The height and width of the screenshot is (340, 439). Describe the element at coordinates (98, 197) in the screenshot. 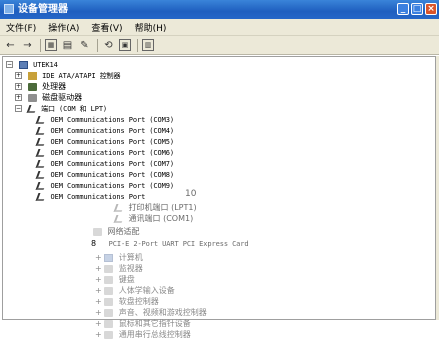

I see `port-label: OEM Communications Port` at that location.